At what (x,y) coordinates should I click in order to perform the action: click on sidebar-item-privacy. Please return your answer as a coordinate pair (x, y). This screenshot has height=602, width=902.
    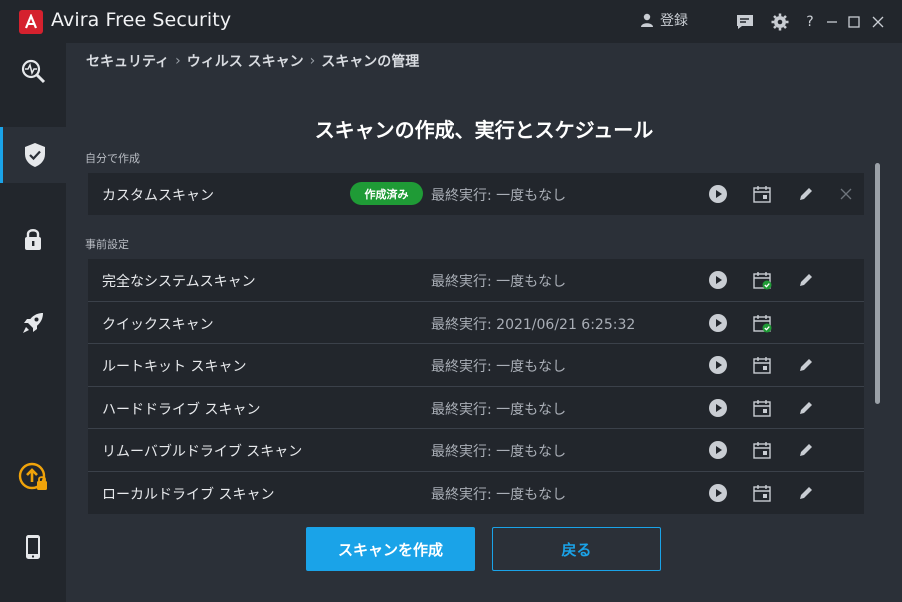
    Looking at the image, I should click on (33, 239).